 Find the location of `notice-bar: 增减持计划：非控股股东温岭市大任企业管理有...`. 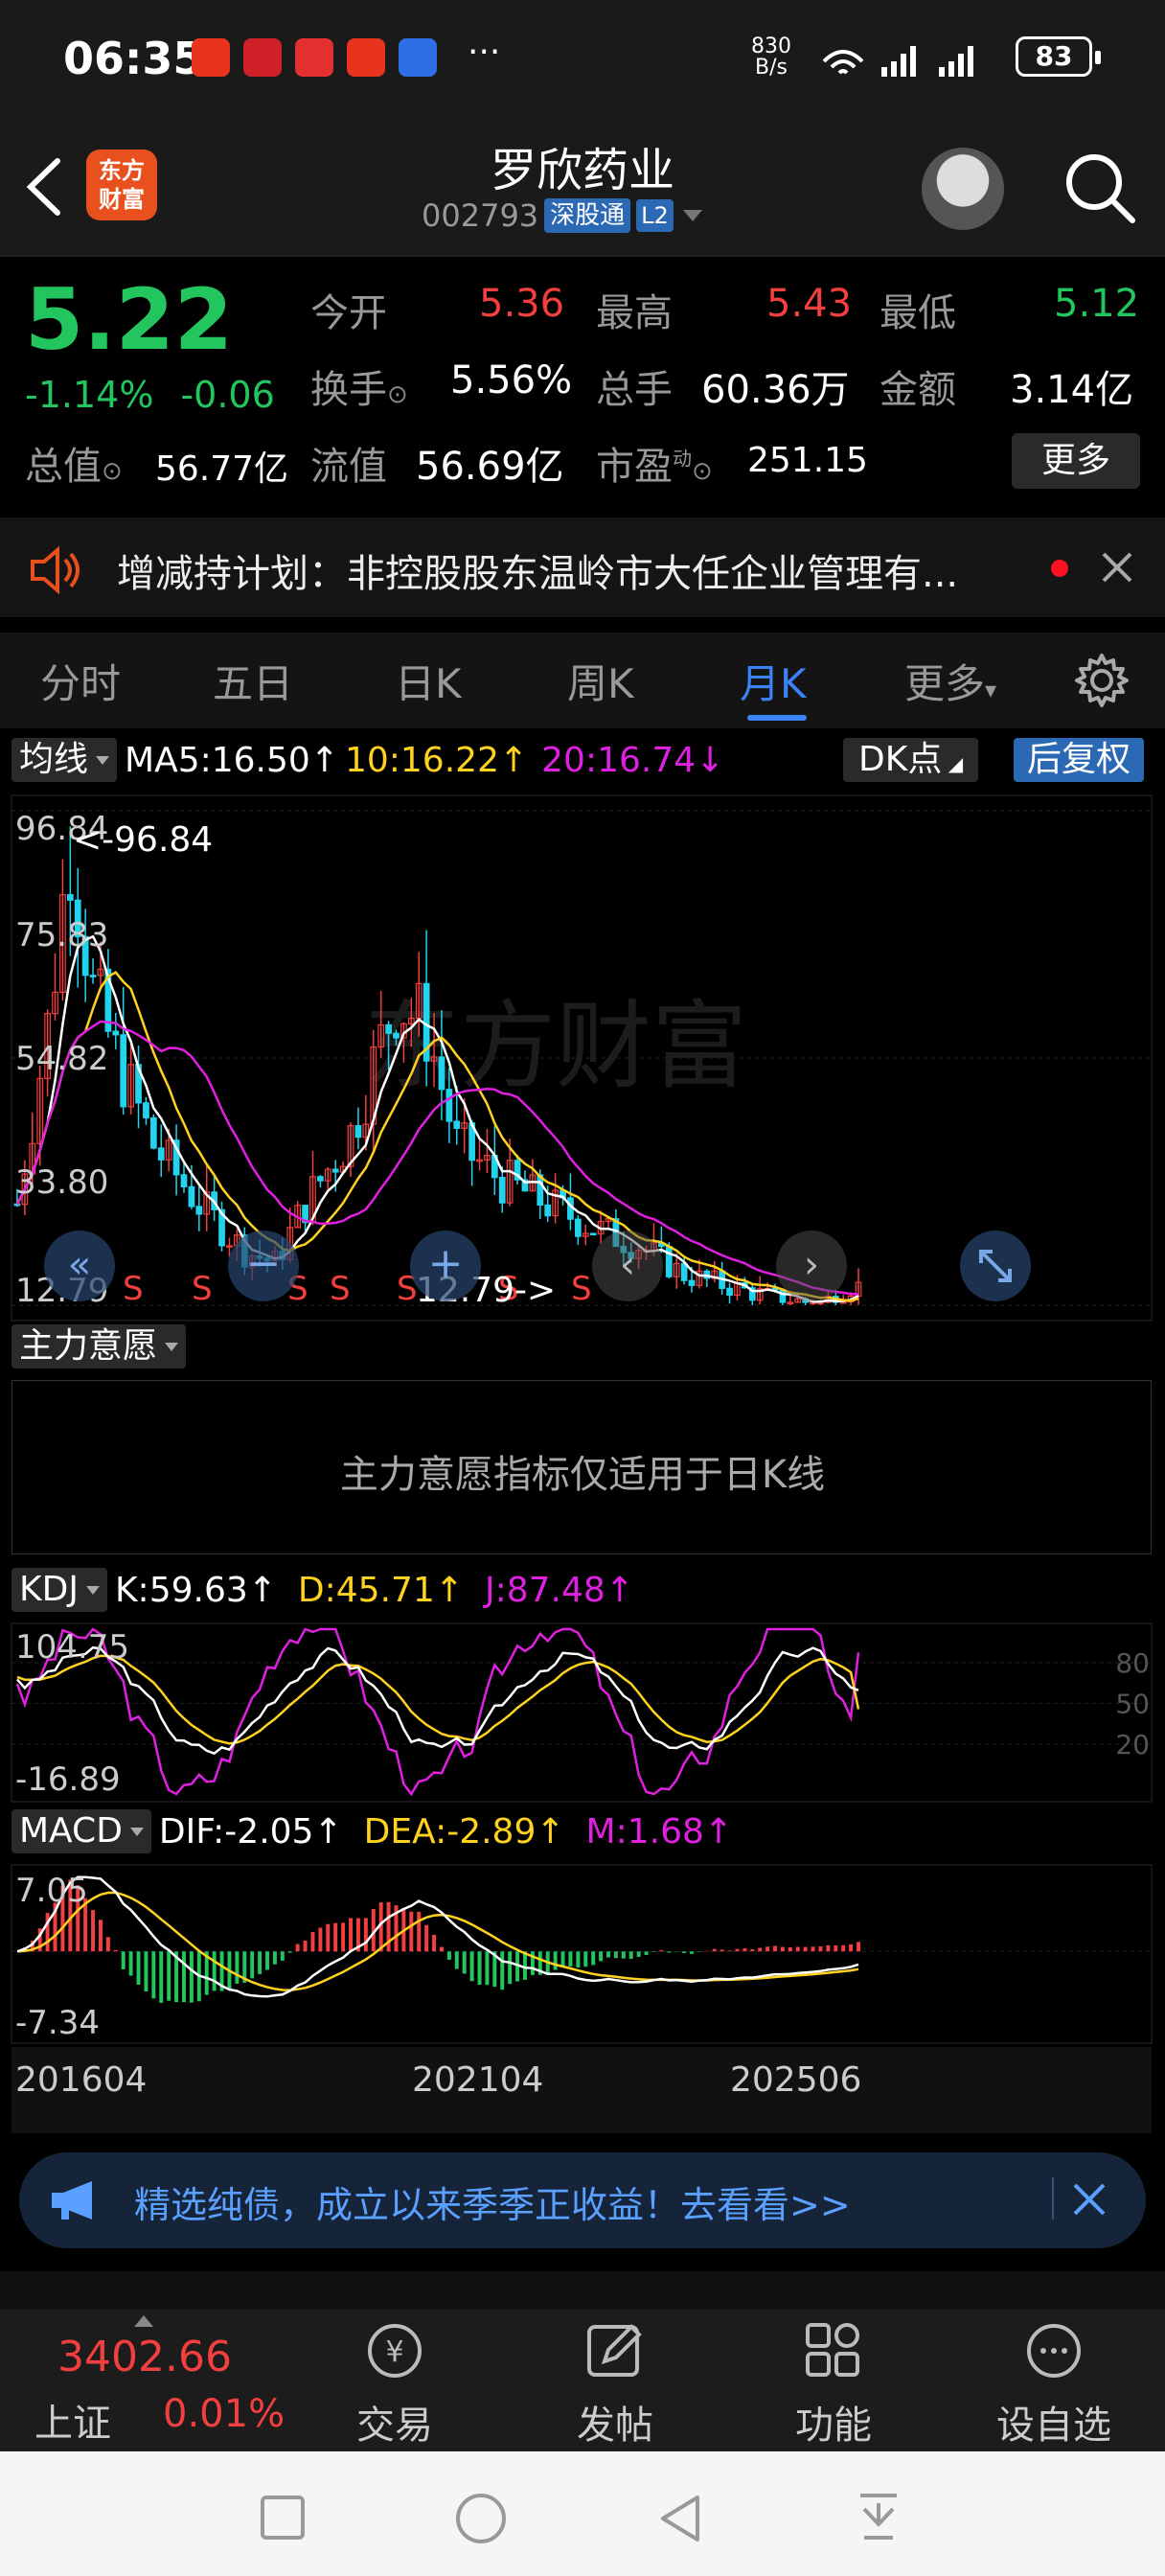

notice-bar: 增减持计划：非控股股东温岭市大任企业管理有... is located at coordinates (582, 567).